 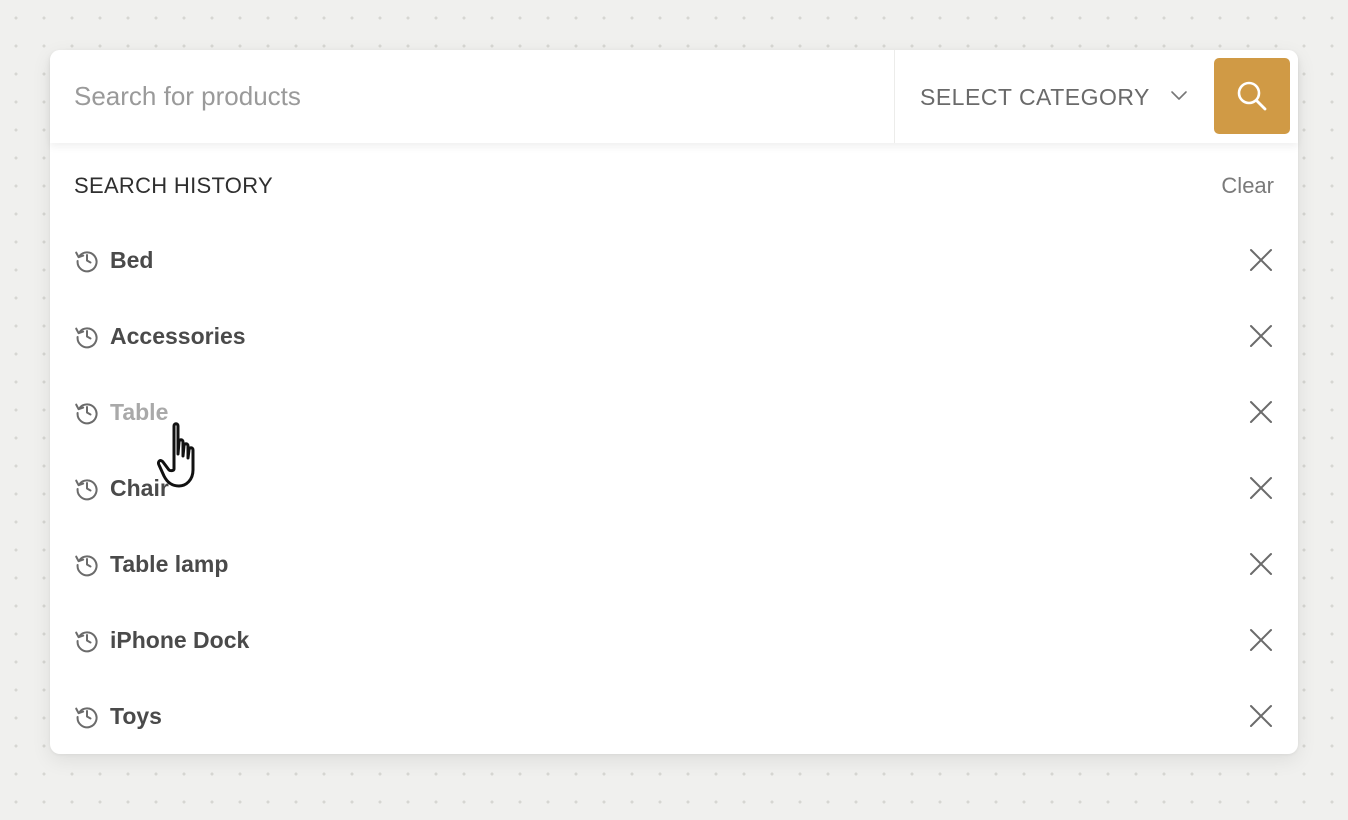 I want to click on search-history-title: SEARCH HISTORY, so click(x=173, y=185).